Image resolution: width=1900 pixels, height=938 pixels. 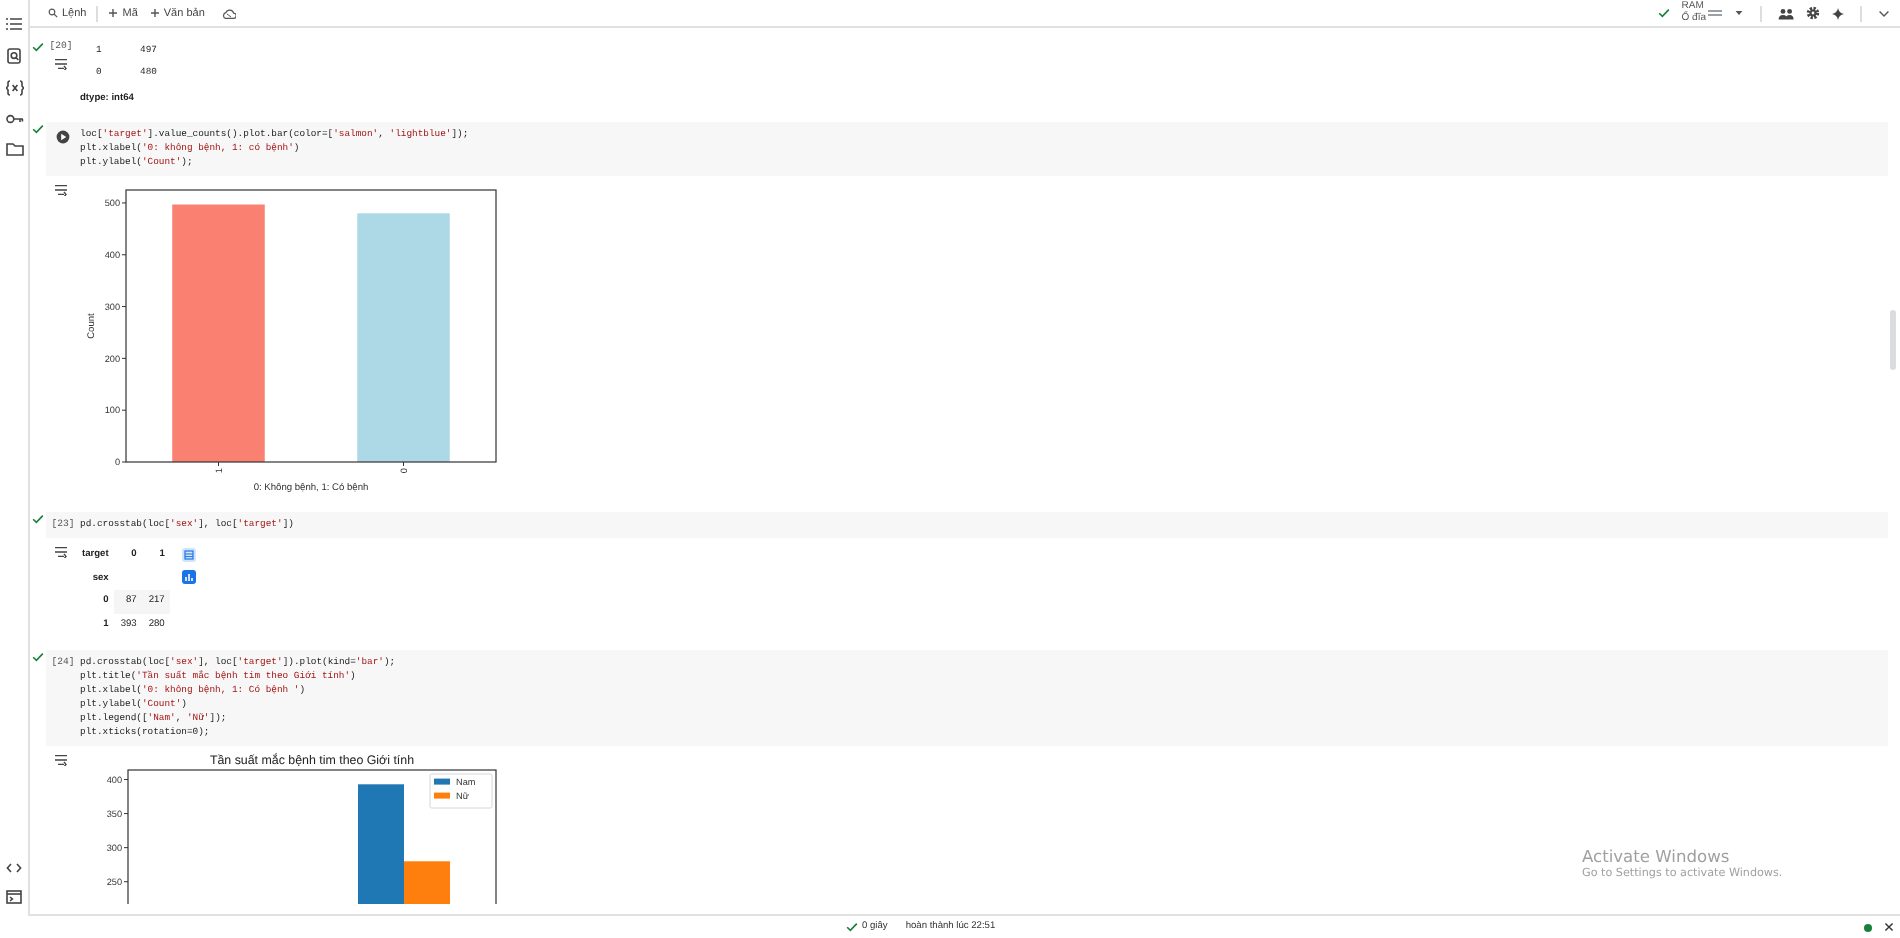 What do you see at coordinates (967, 698) in the screenshot?
I see `code-cell` at bounding box center [967, 698].